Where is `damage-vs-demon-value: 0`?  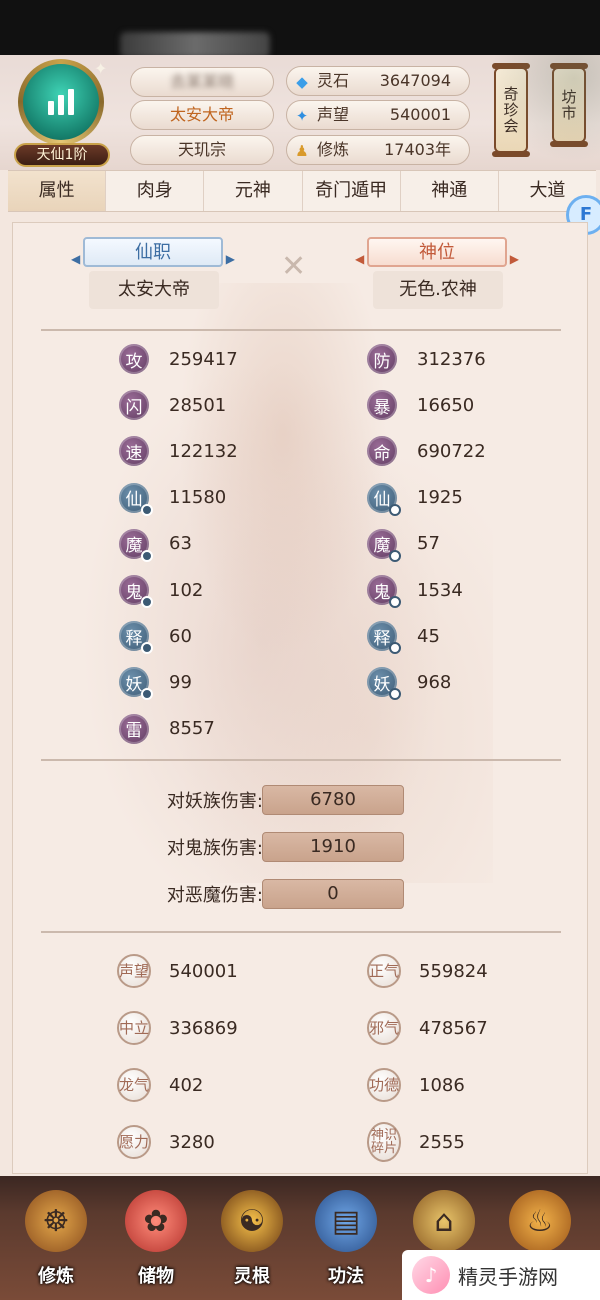
damage-vs-demon-value: 0 is located at coordinates (333, 894).